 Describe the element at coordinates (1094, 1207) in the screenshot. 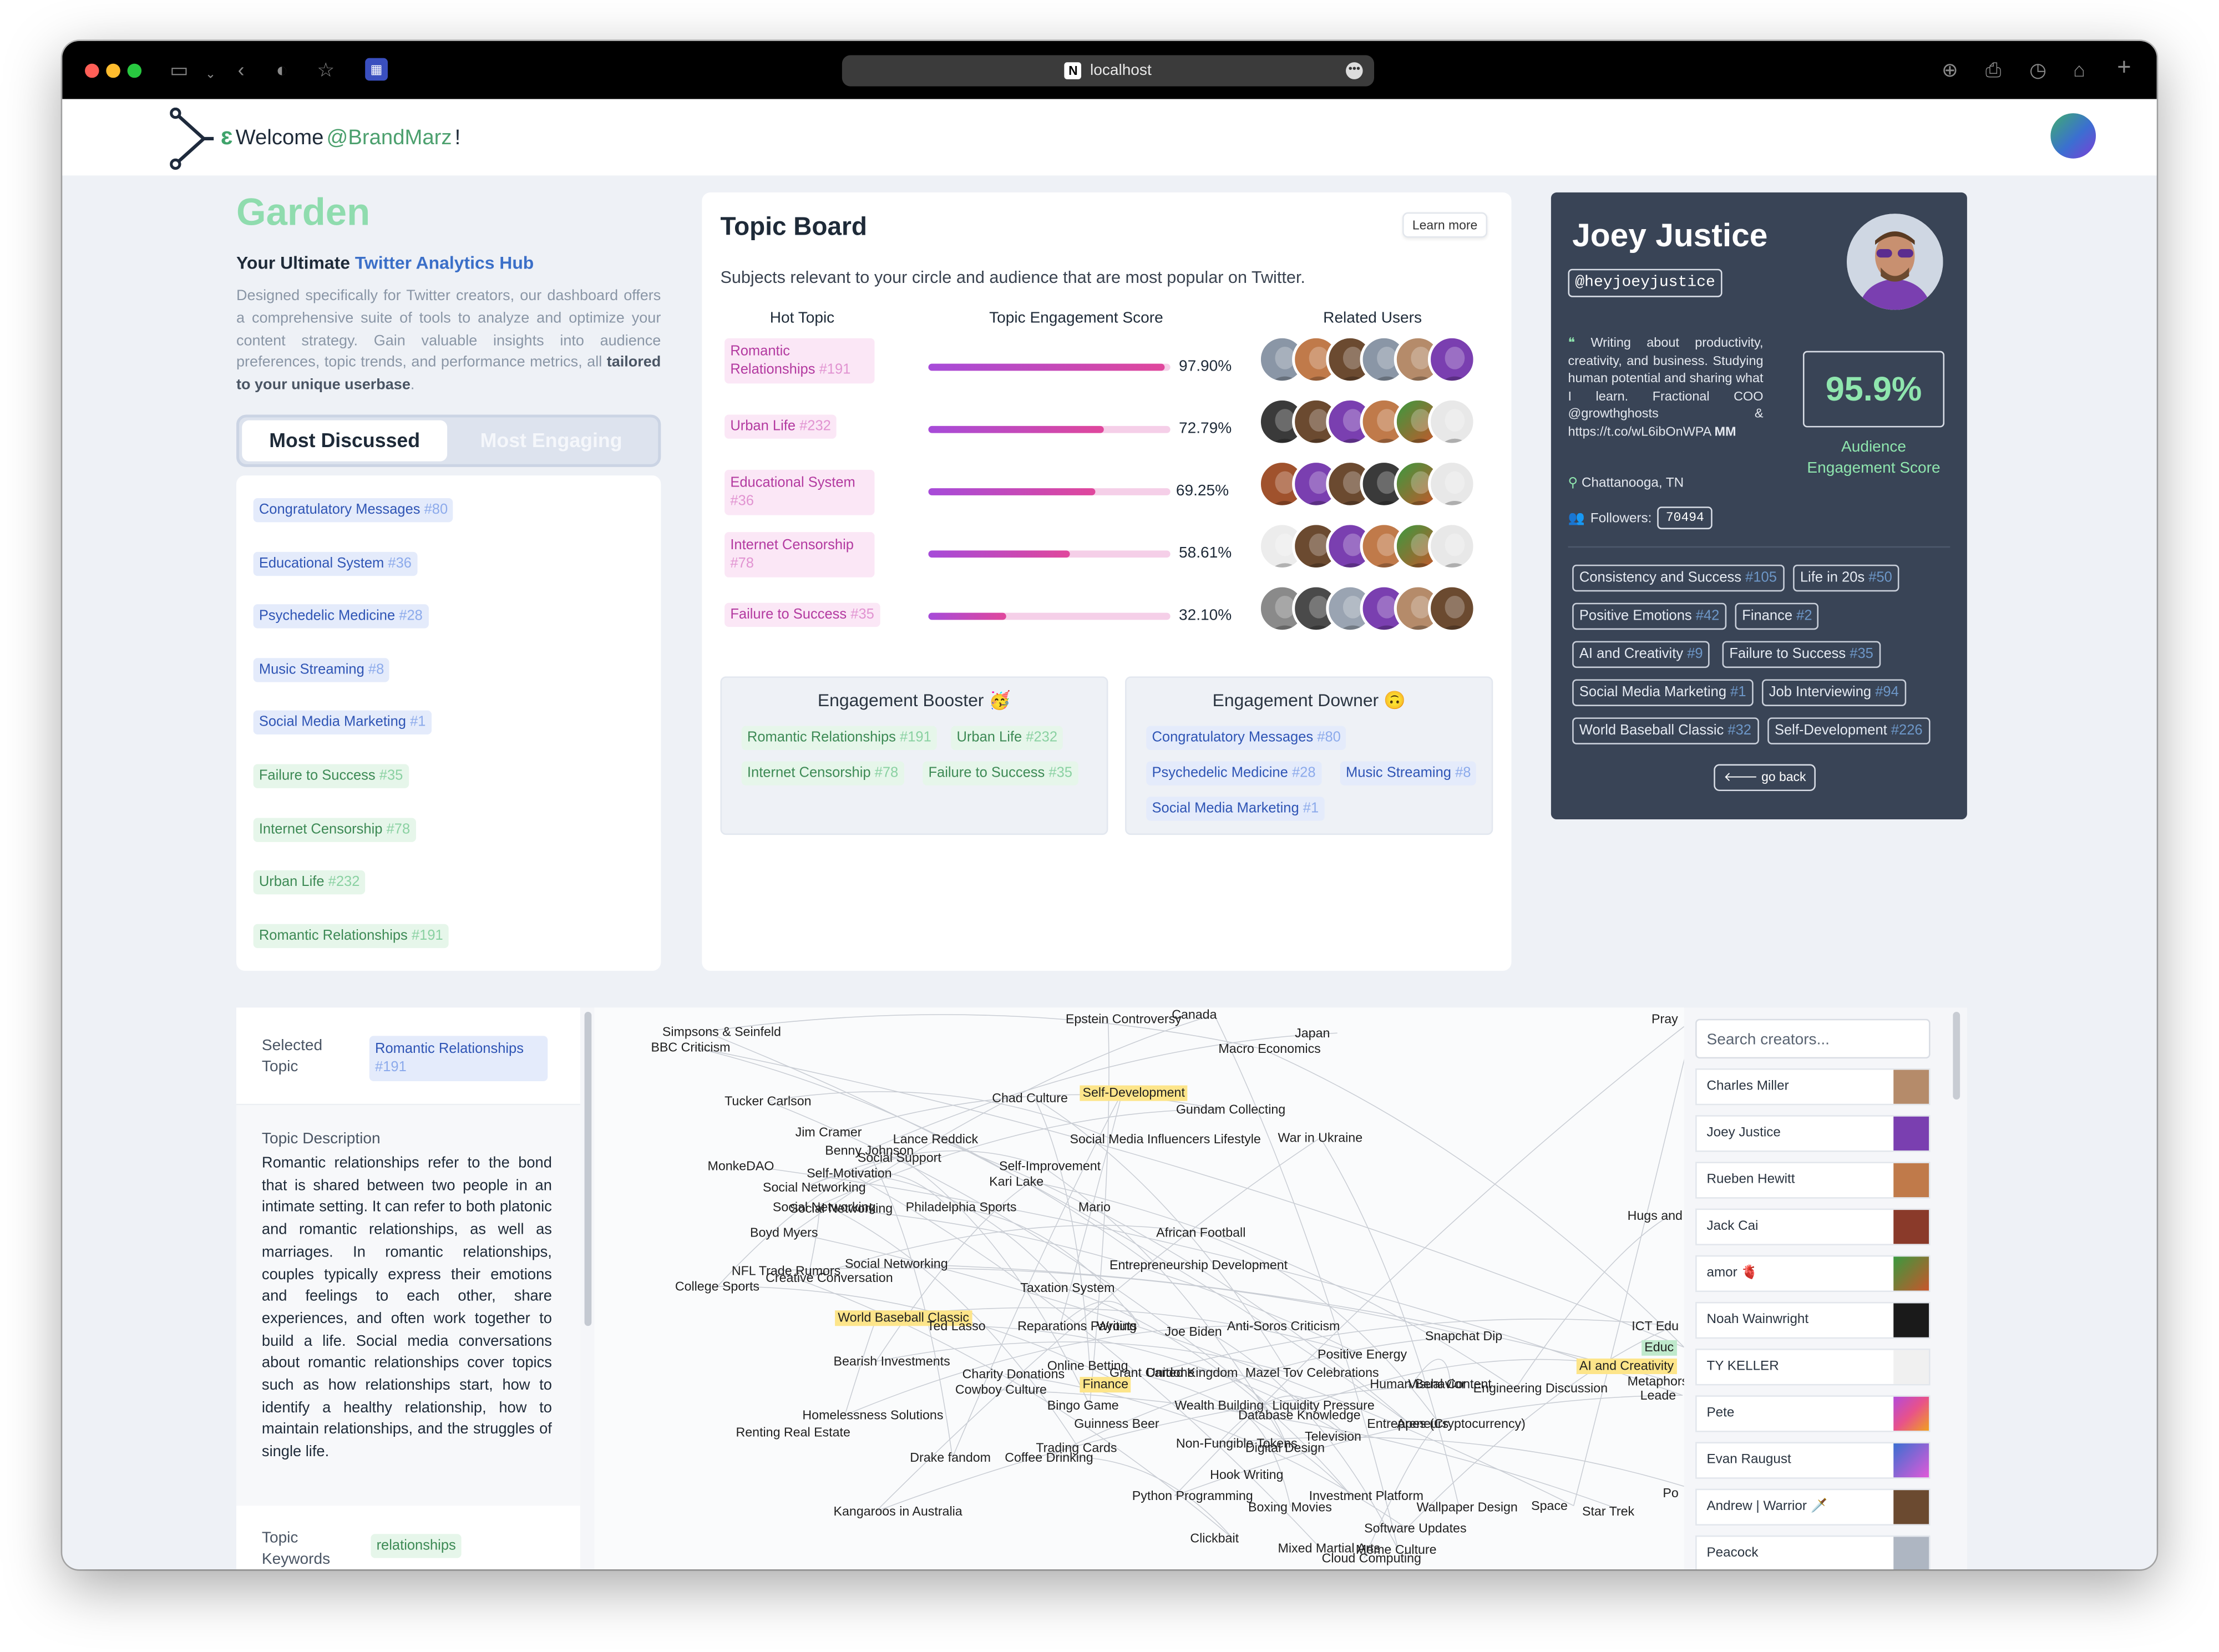

I see `graph-node: Mario` at that location.